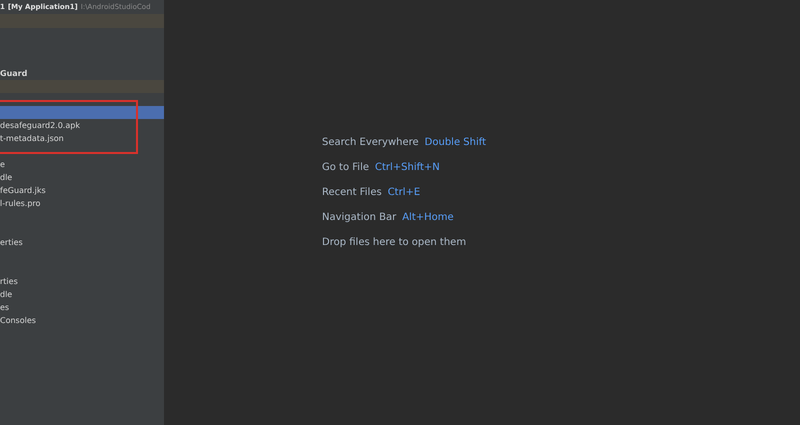 The height and width of the screenshot is (425, 800). What do you see at coordinates (407, 167) in the screenshot?
I see `shortcut-text: Ctrl+Shift+N` at bounding box center [407, 167].